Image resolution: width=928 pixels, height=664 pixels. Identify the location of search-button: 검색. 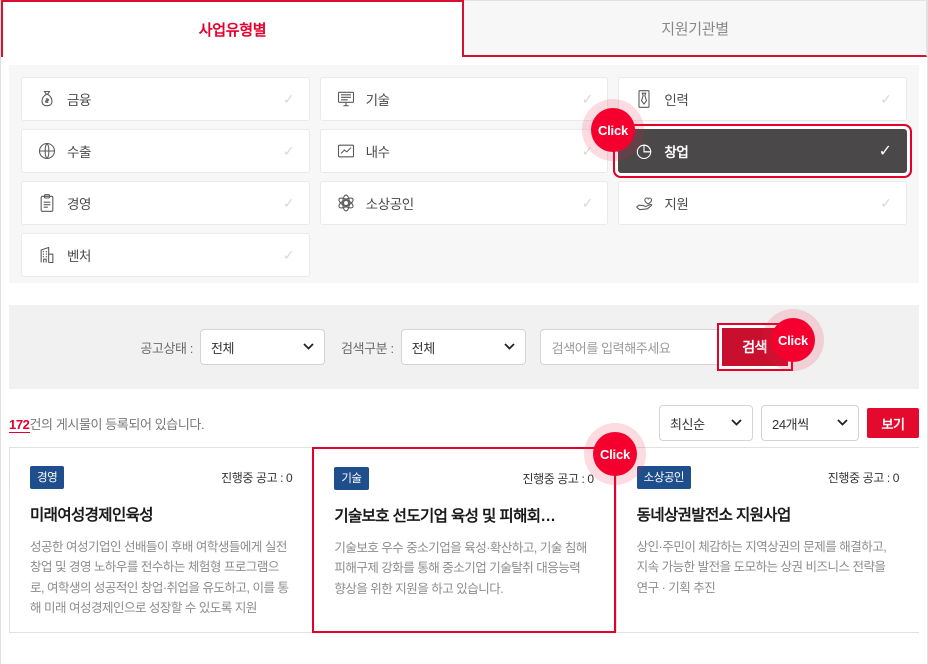
(754, 347).